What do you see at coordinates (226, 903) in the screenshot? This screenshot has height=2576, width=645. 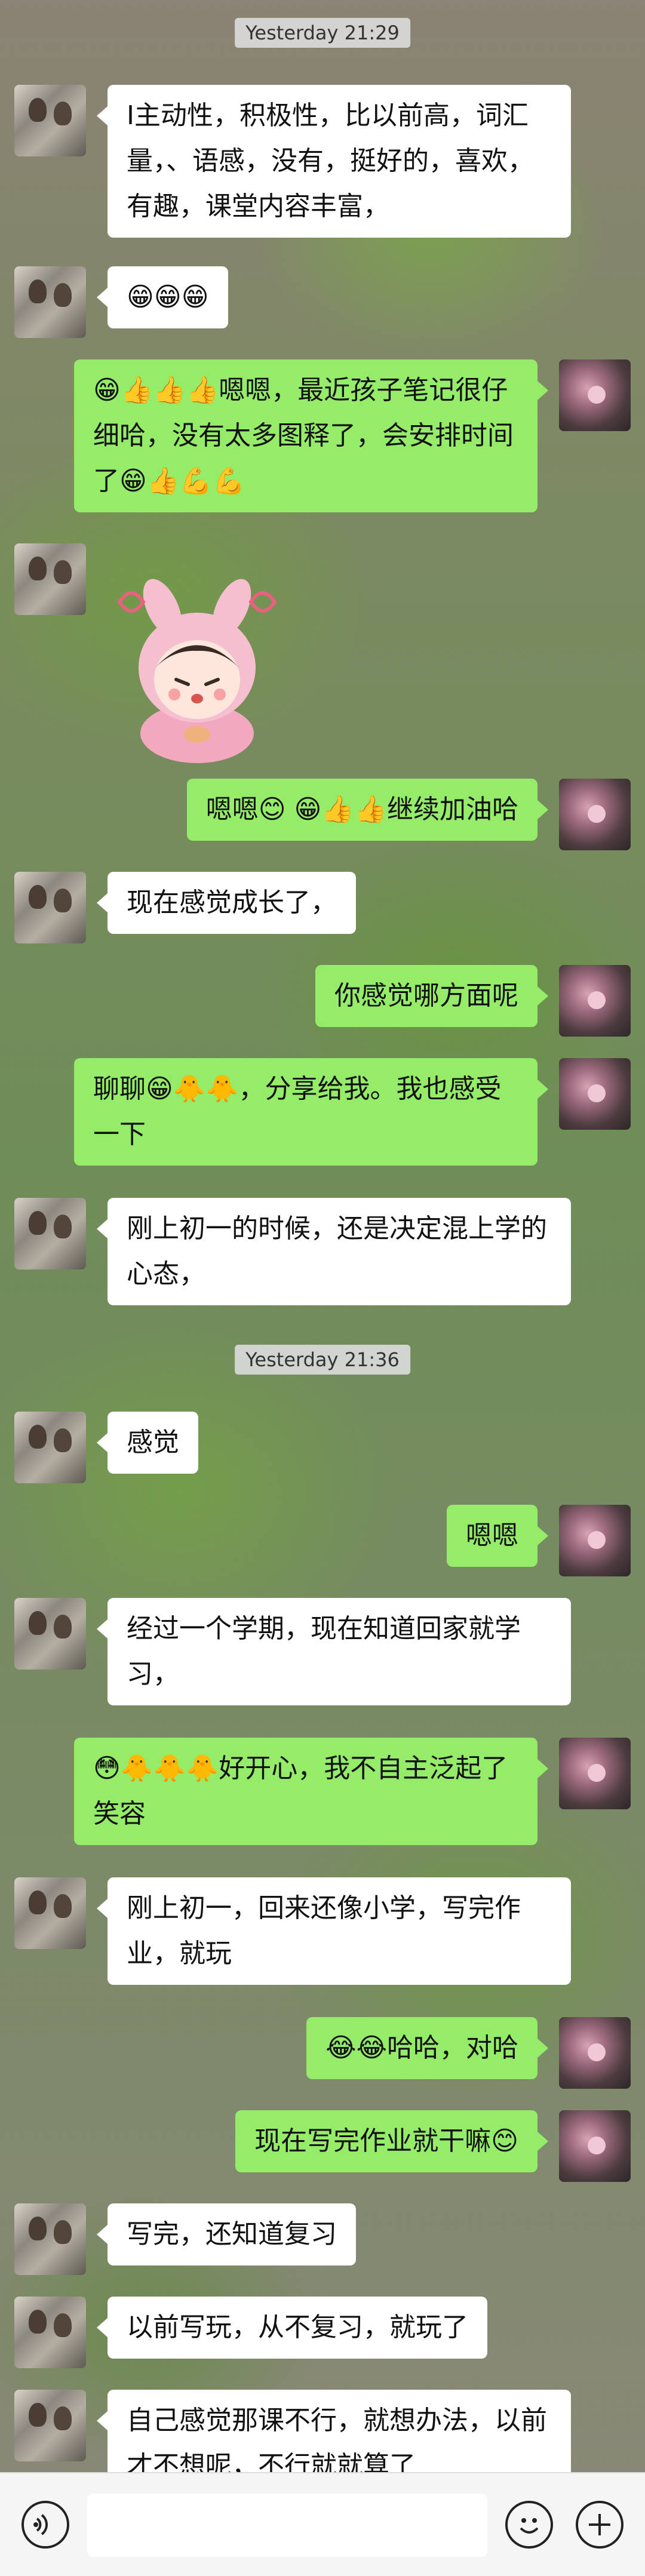 I see `message-bubble: 现在感觉成长了，` at bounding box center [226, 903].